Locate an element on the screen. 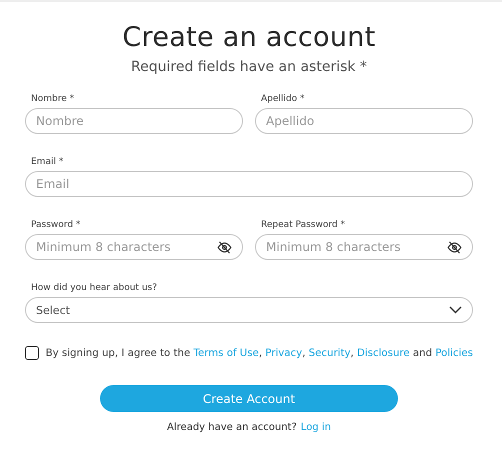 This screenshot has width=502, height=452. agreement-text: By signing up, I agree to the Terms of Use, Privacy, Security, Disclosure and Policies is located at coordinates (259, 353).